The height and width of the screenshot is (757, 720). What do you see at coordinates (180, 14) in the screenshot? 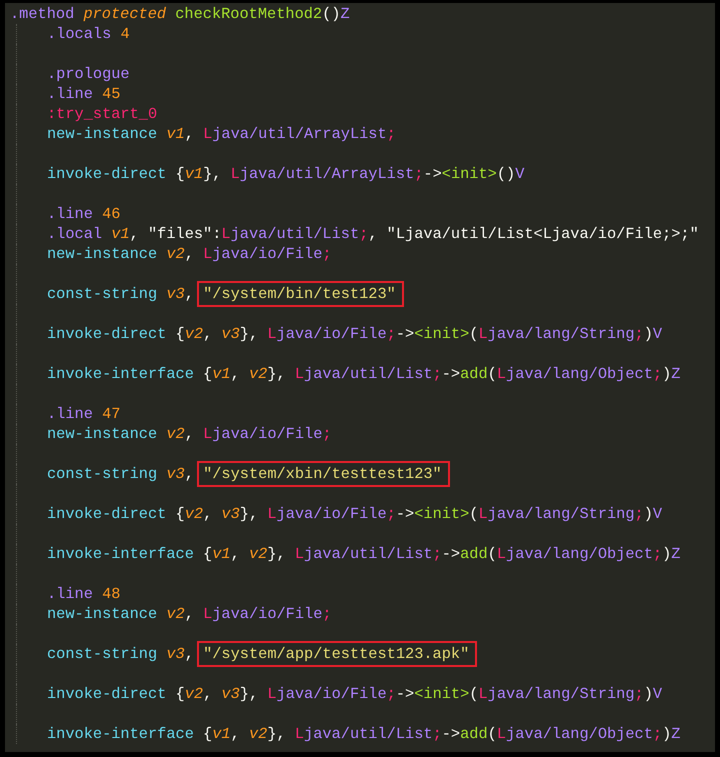
I see `code-line: .method protected checkRootMethod2()Z` at bounding box center [180, 14].